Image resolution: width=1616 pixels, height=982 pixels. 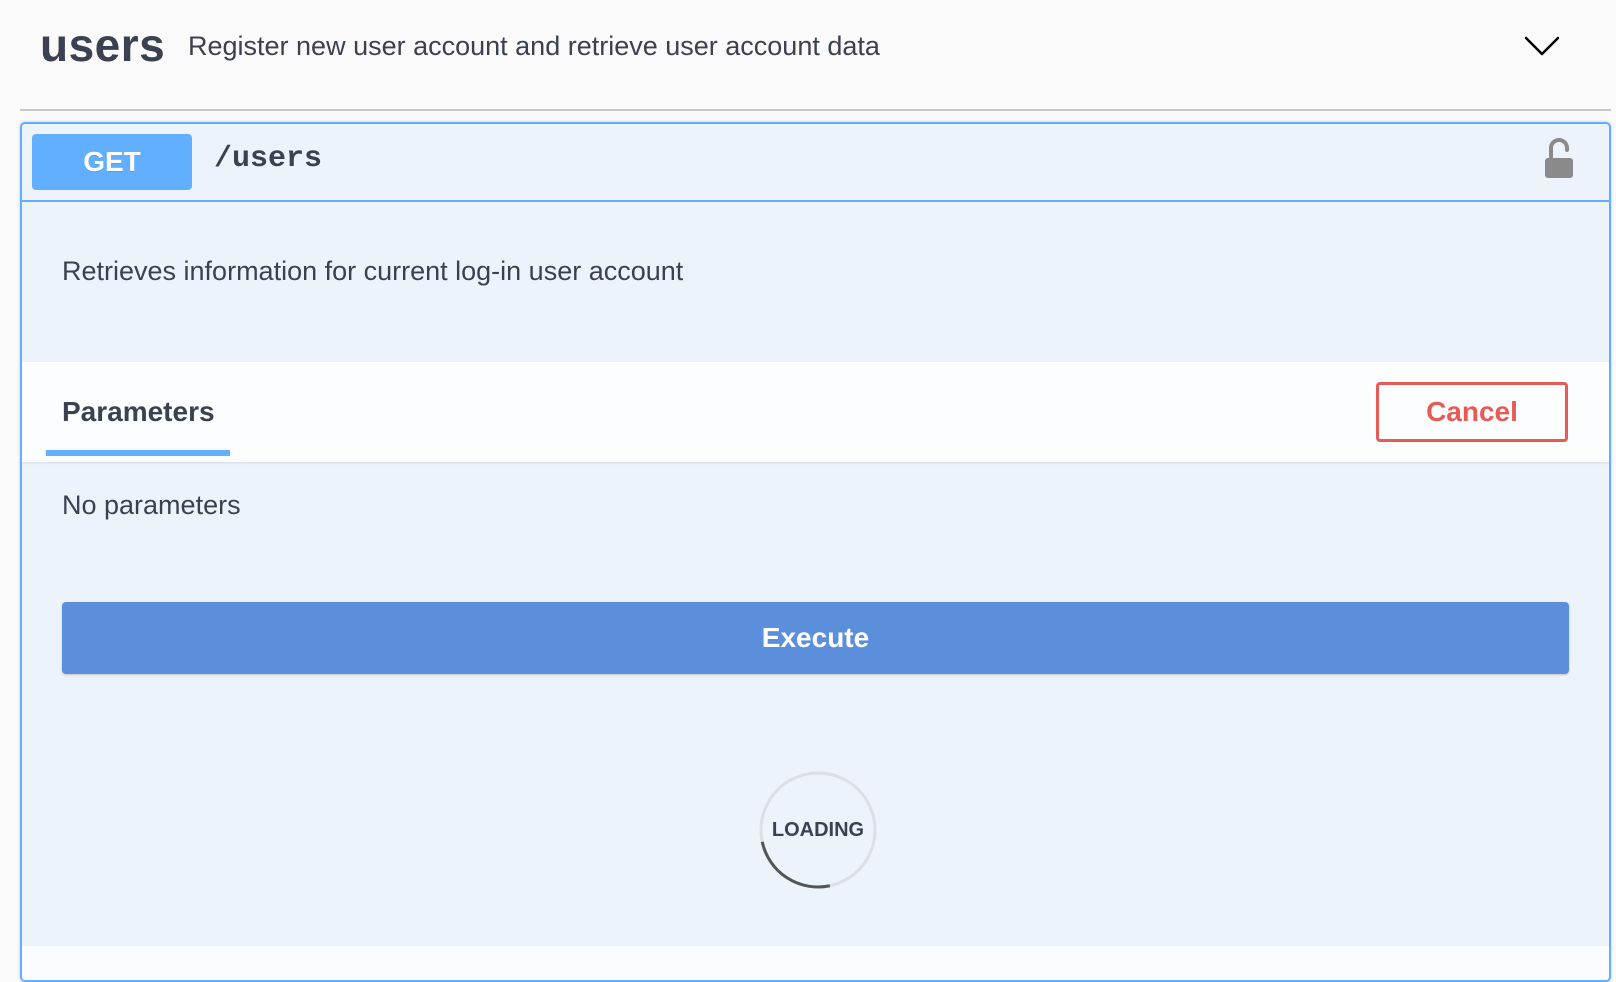 What do you see at coordinates (815, 638) in the screenshot?
I see `execute-button: Execute` at bounding box center [815, 638].